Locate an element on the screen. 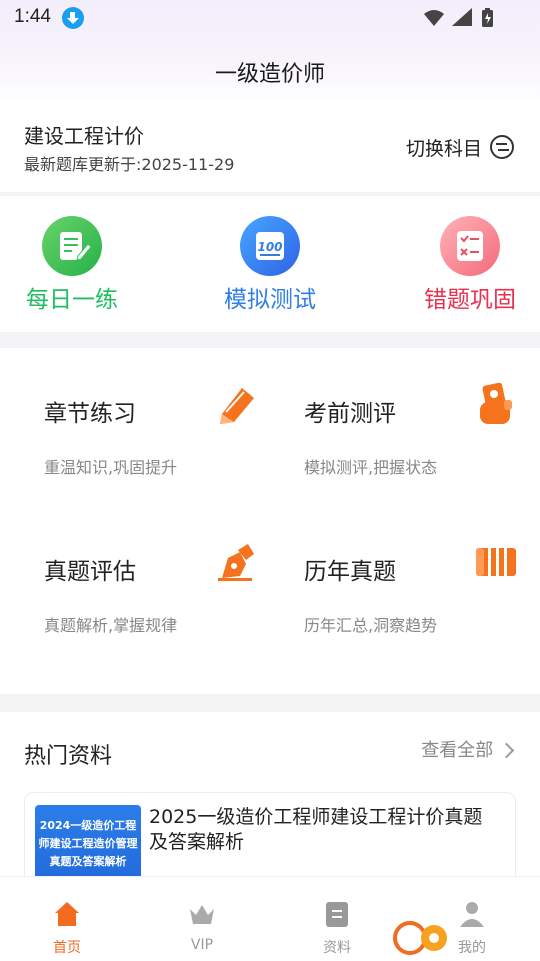 The width and height of the screenshot is (540, 961). mock-test-button: 100 模拟测试 is located at coordinates (270, 265).